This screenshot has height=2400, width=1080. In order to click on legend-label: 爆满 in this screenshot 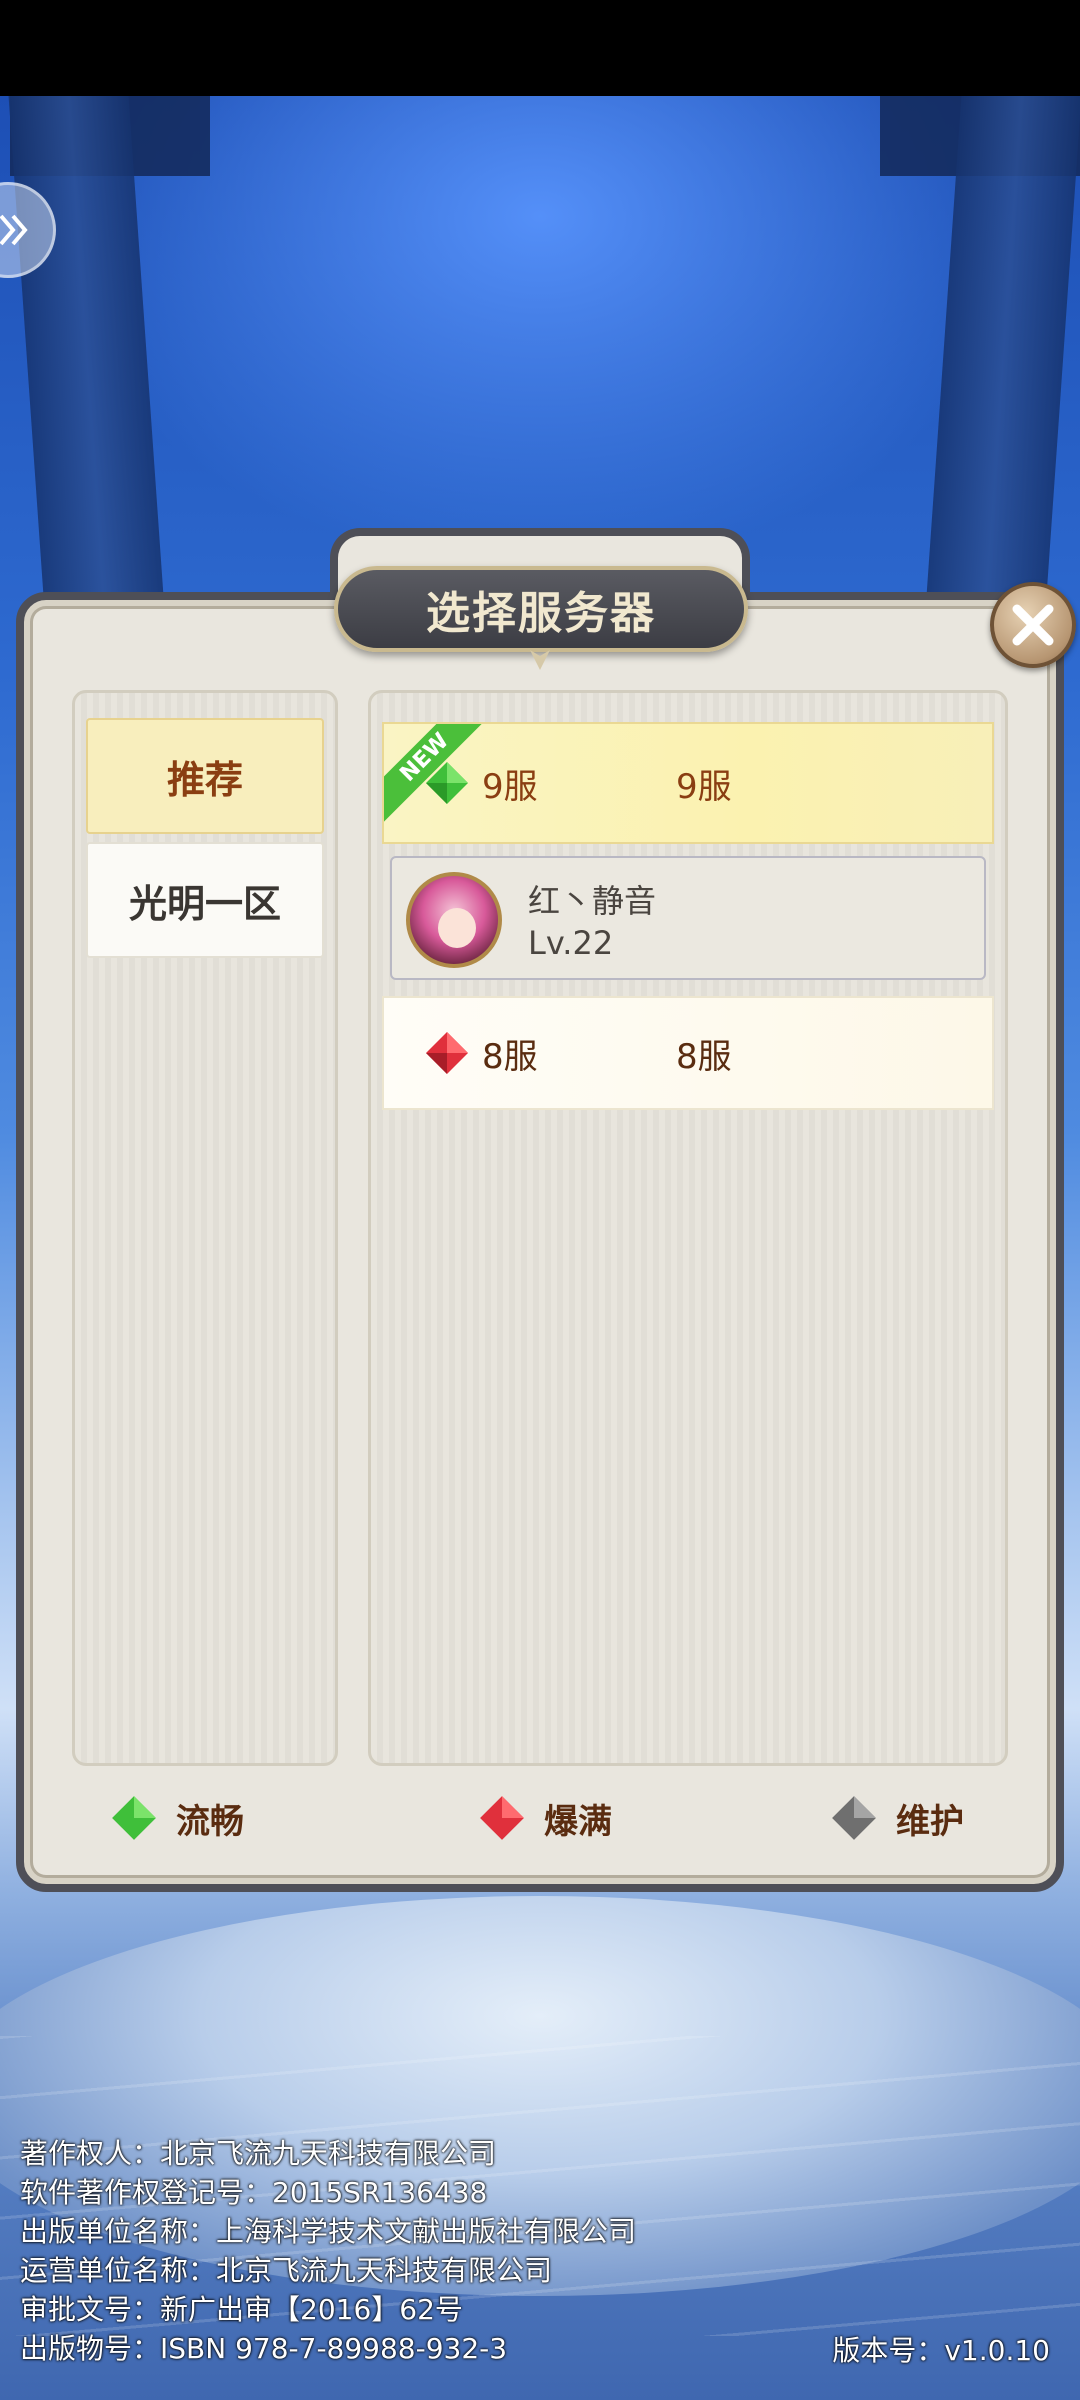, I will do `click(578, 1821)`.